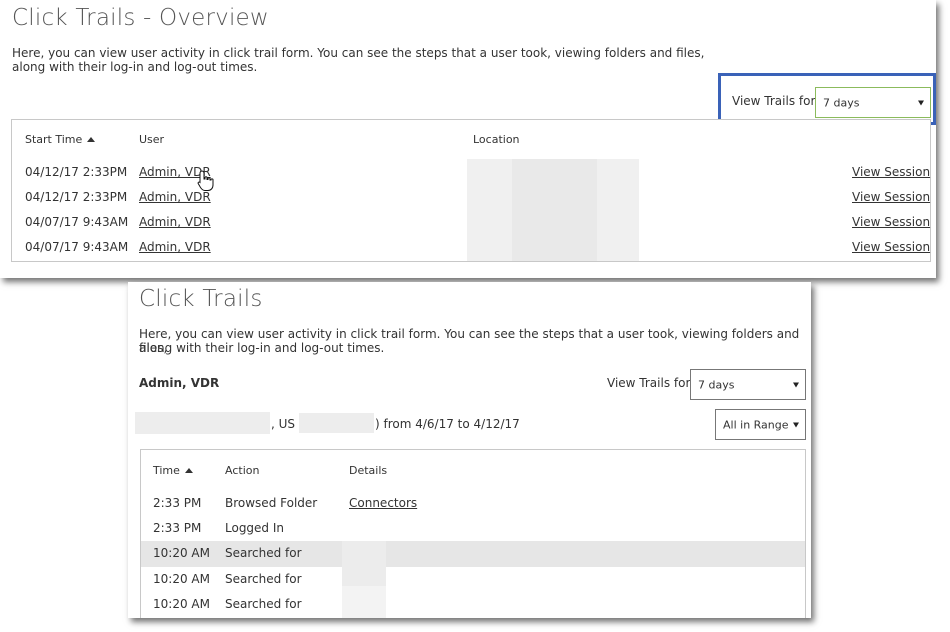 The height and width of the screenshot is (632, 950). What do you see at coordinates (201, 299) in the screenshot?
I see `detail-page-title: Click Trails` at bounding box center [201, 299].